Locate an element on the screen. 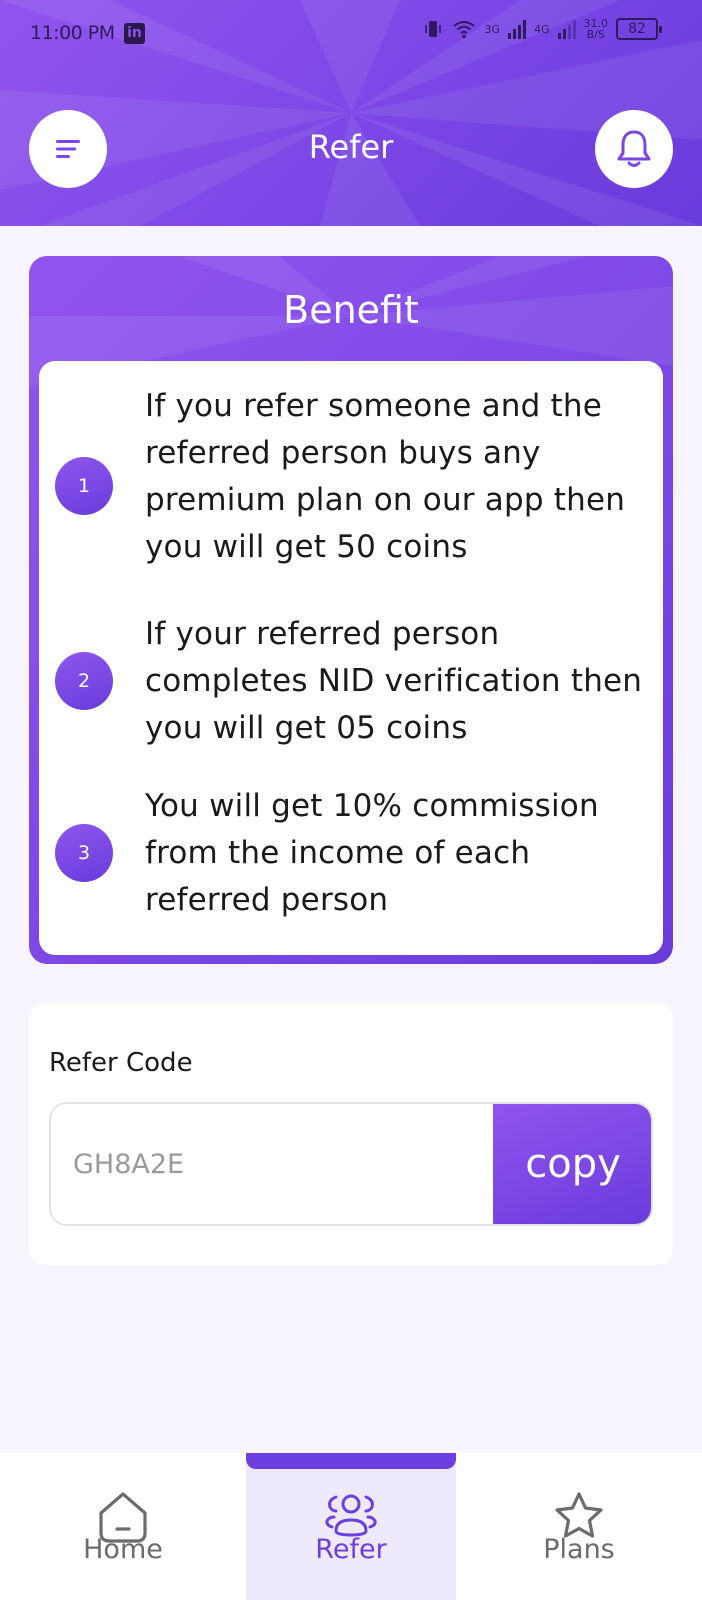  notification-button is located at coordinates (634, 149).